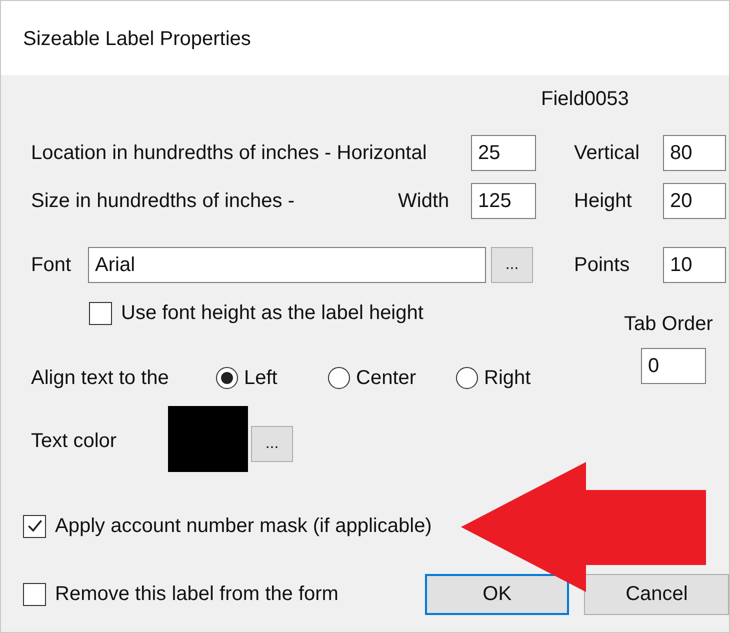 This screenshot has height=633, width=730. I want to click on tab-order-field: 0, so click(673, 366).